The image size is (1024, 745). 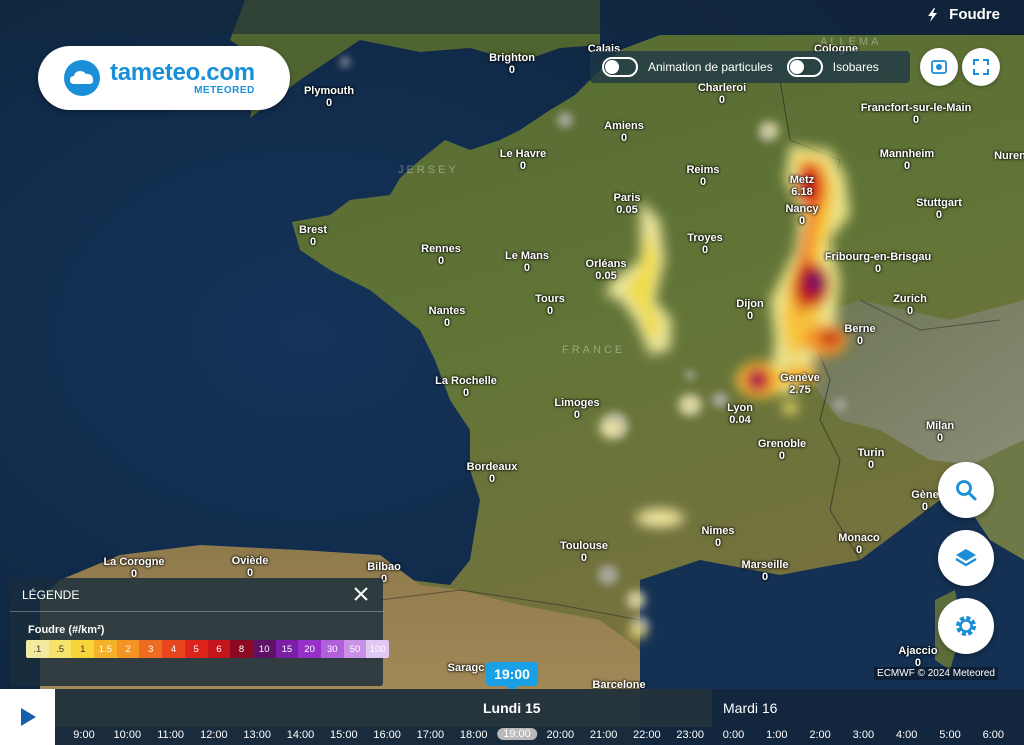 I want to click on particles-toggle, so click(x=620, y=67).